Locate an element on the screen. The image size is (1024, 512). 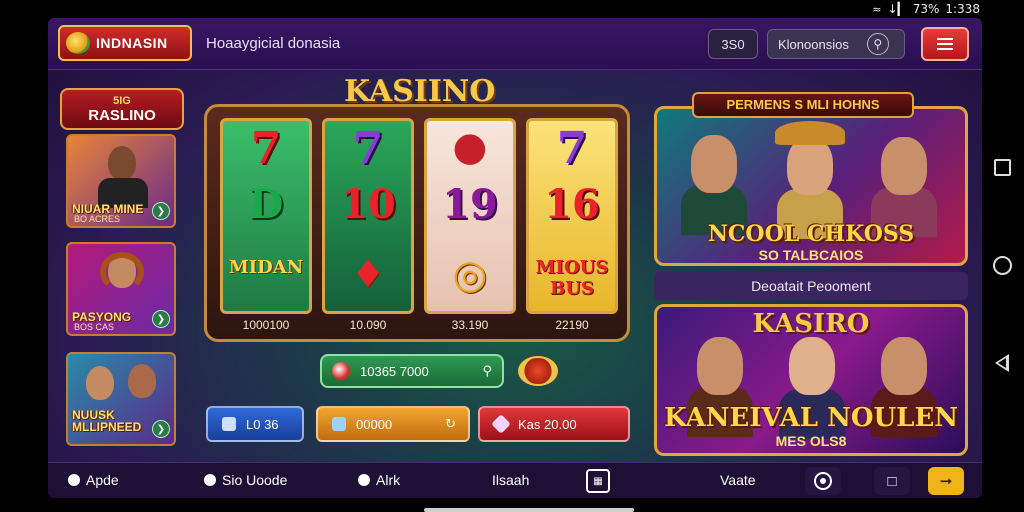
game-card-subtitle: BOS CAS is located at coordinates (94, 327).